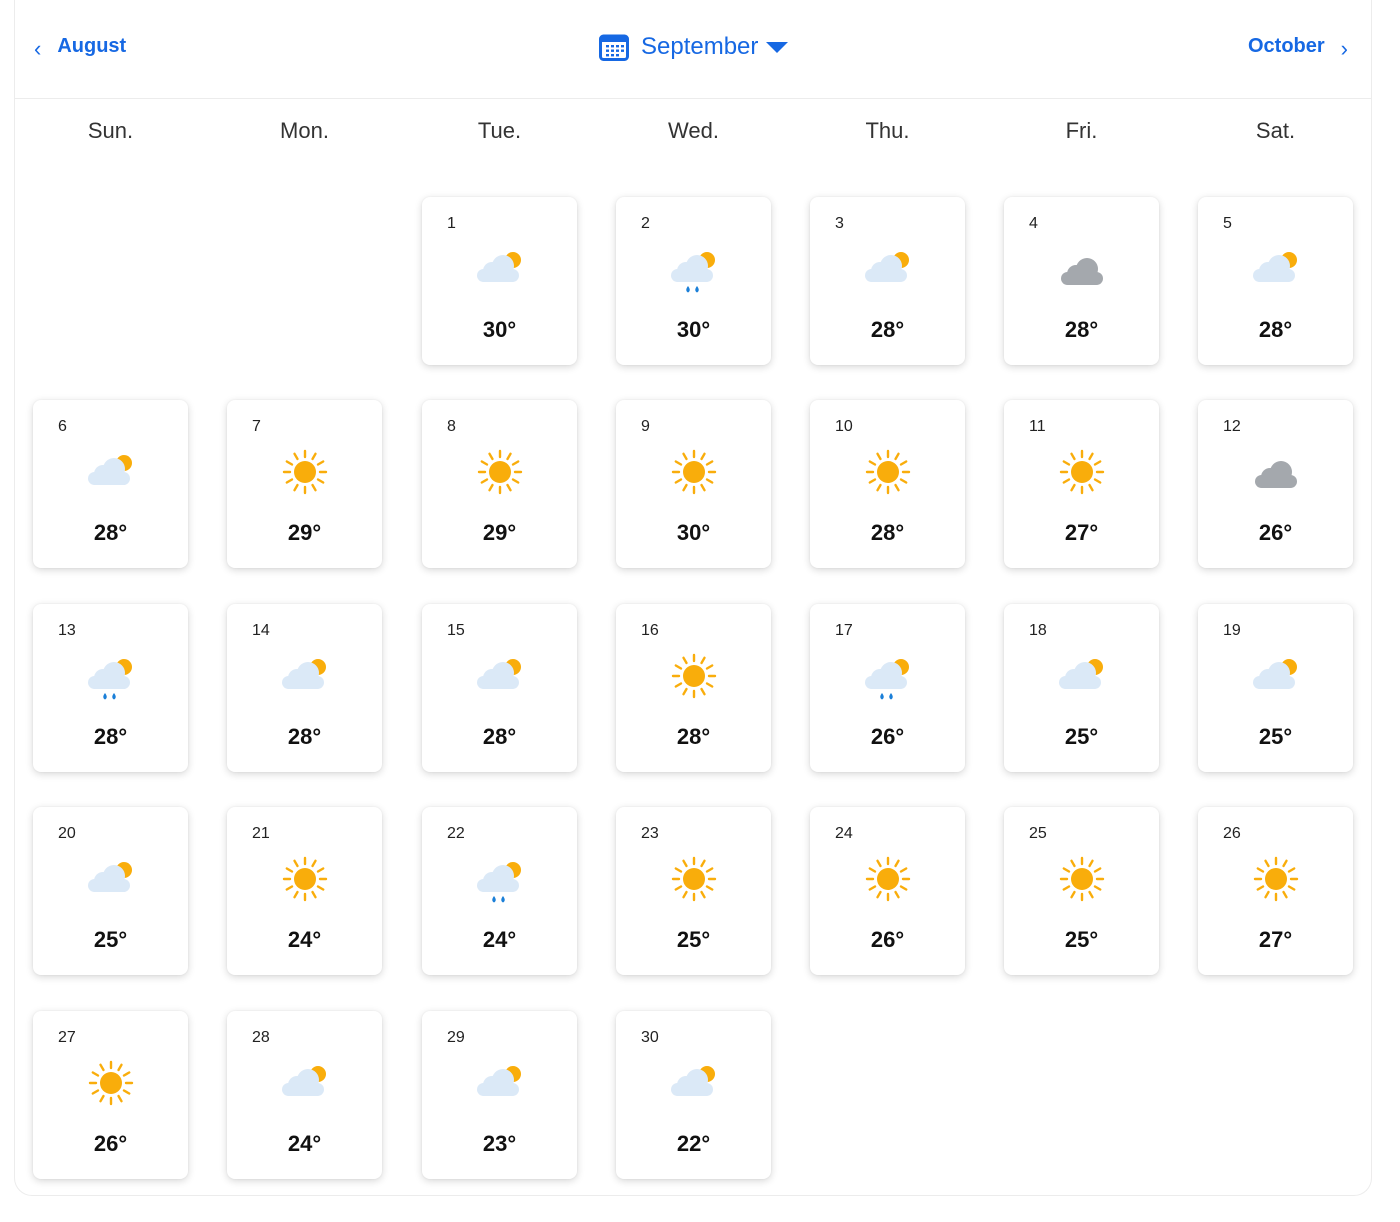  I want to click on day-cell: 3 28°, so click(887, 281).